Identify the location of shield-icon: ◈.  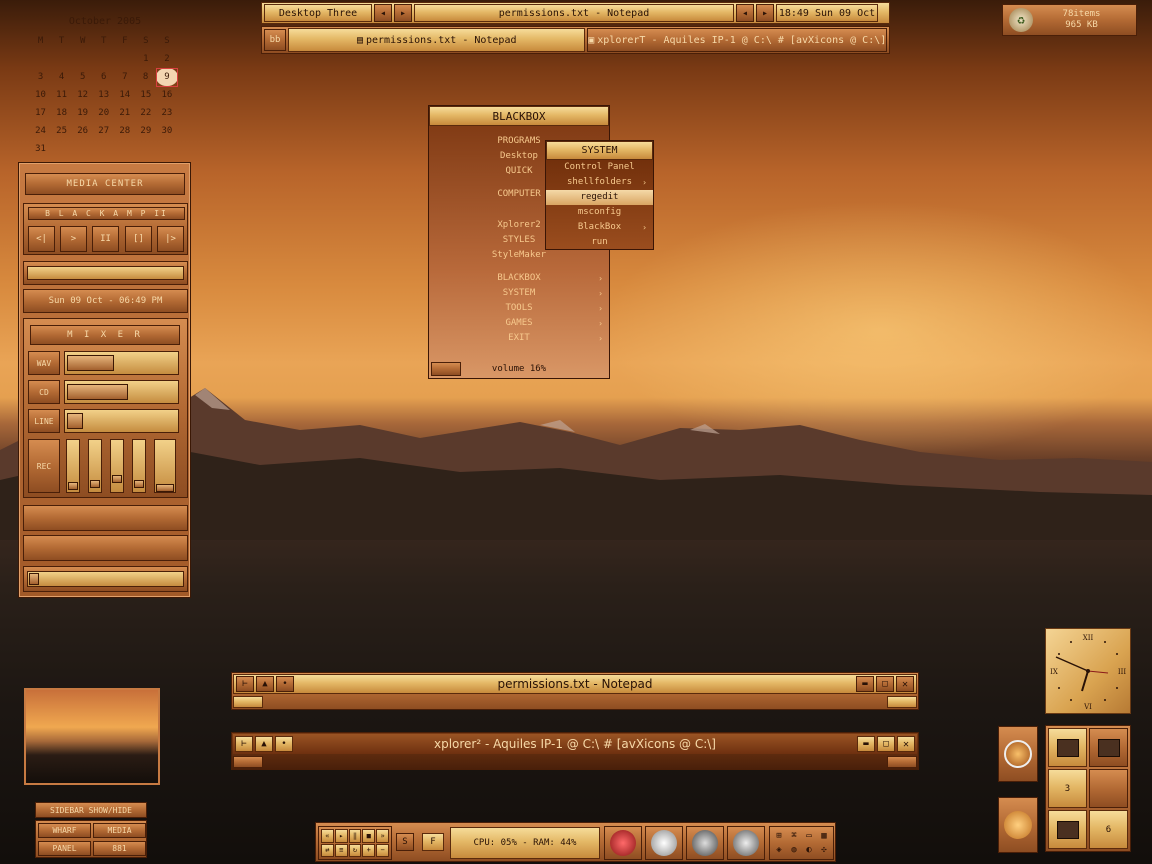
(779, 851).